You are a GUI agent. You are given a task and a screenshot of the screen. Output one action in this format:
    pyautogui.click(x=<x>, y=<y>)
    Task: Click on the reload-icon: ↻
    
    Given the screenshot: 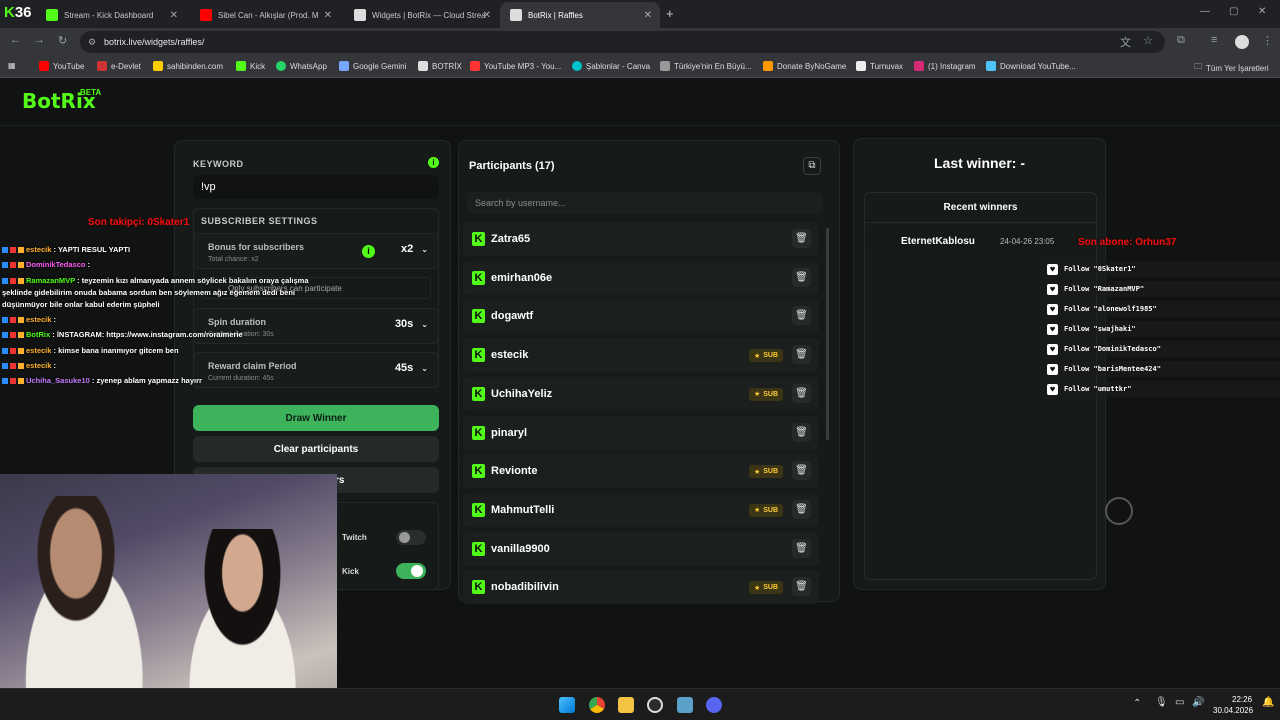 What is the action you would take?
    pyautogui.click(x=62, y=40)
    